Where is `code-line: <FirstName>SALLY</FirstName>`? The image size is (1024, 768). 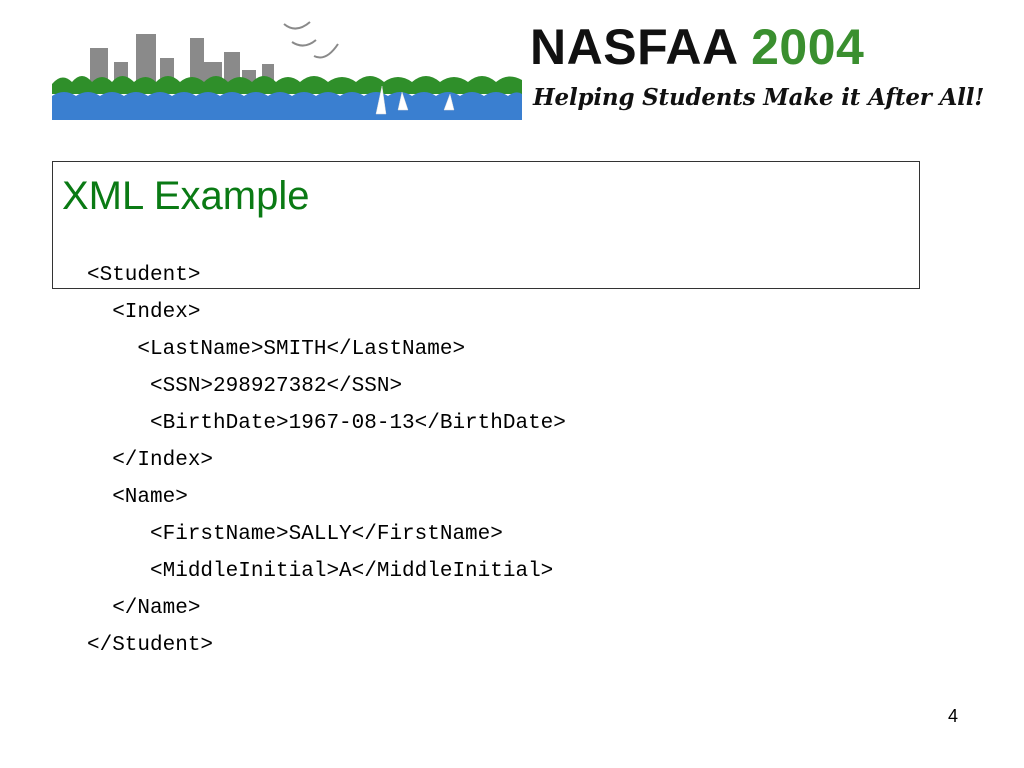 code-line: <FirstName>SALLY</FirstName> is located at coordinates (295, 534).